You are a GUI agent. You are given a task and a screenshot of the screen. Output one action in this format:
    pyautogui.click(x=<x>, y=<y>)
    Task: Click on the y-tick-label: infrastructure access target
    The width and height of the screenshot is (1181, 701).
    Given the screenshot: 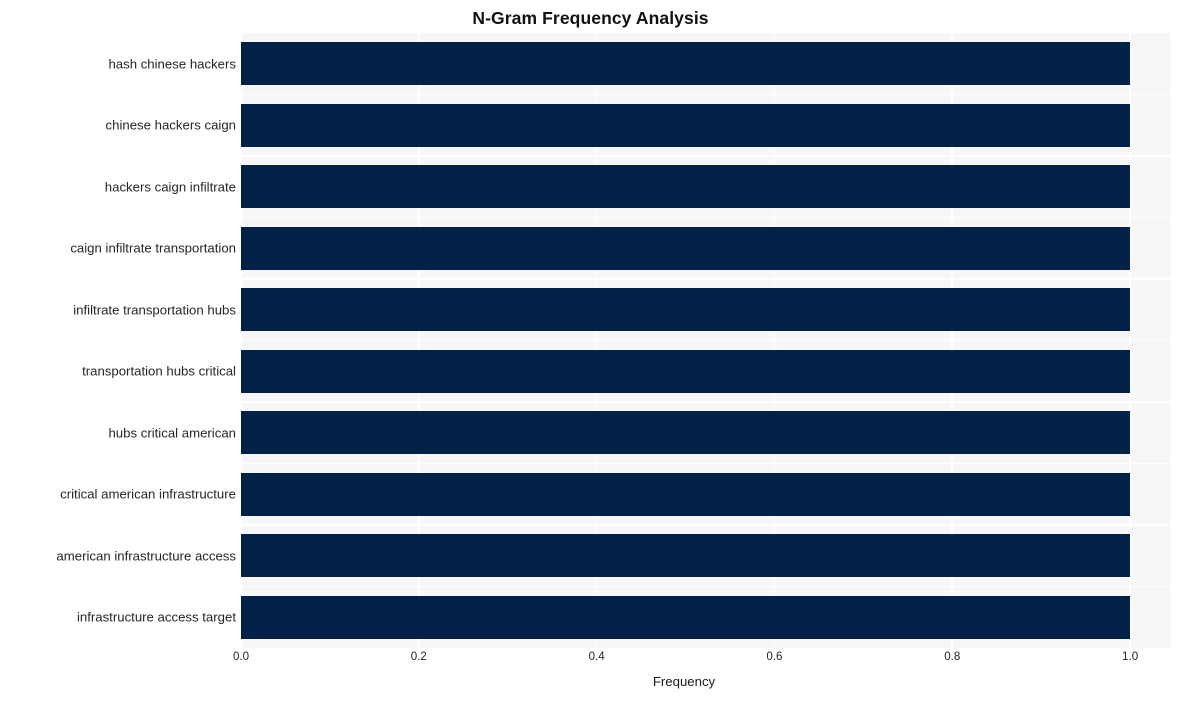 What is the action you would take?
    pyautogui.click(x=156, y=617)
    